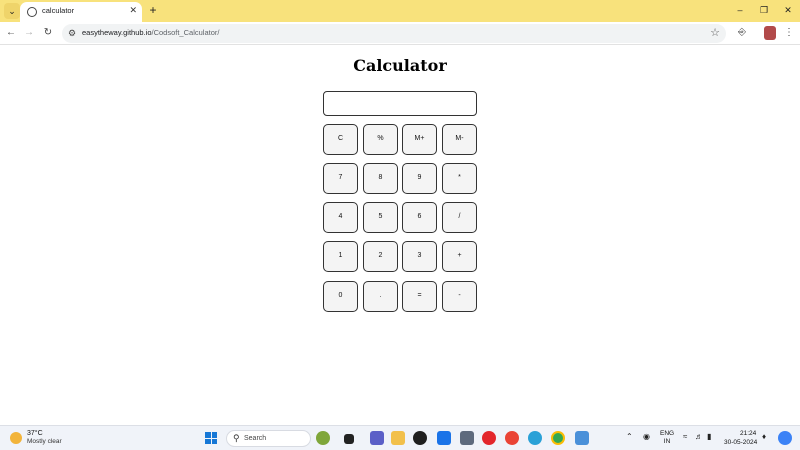  What do you see at coordinates (459, 139) in the screenshot?
I see `key-0-3: M-` at bounding box center [459, 139].